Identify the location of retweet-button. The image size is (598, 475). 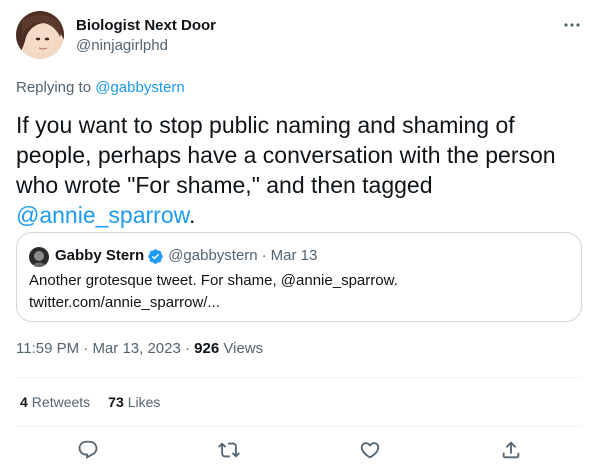
(229, 452).